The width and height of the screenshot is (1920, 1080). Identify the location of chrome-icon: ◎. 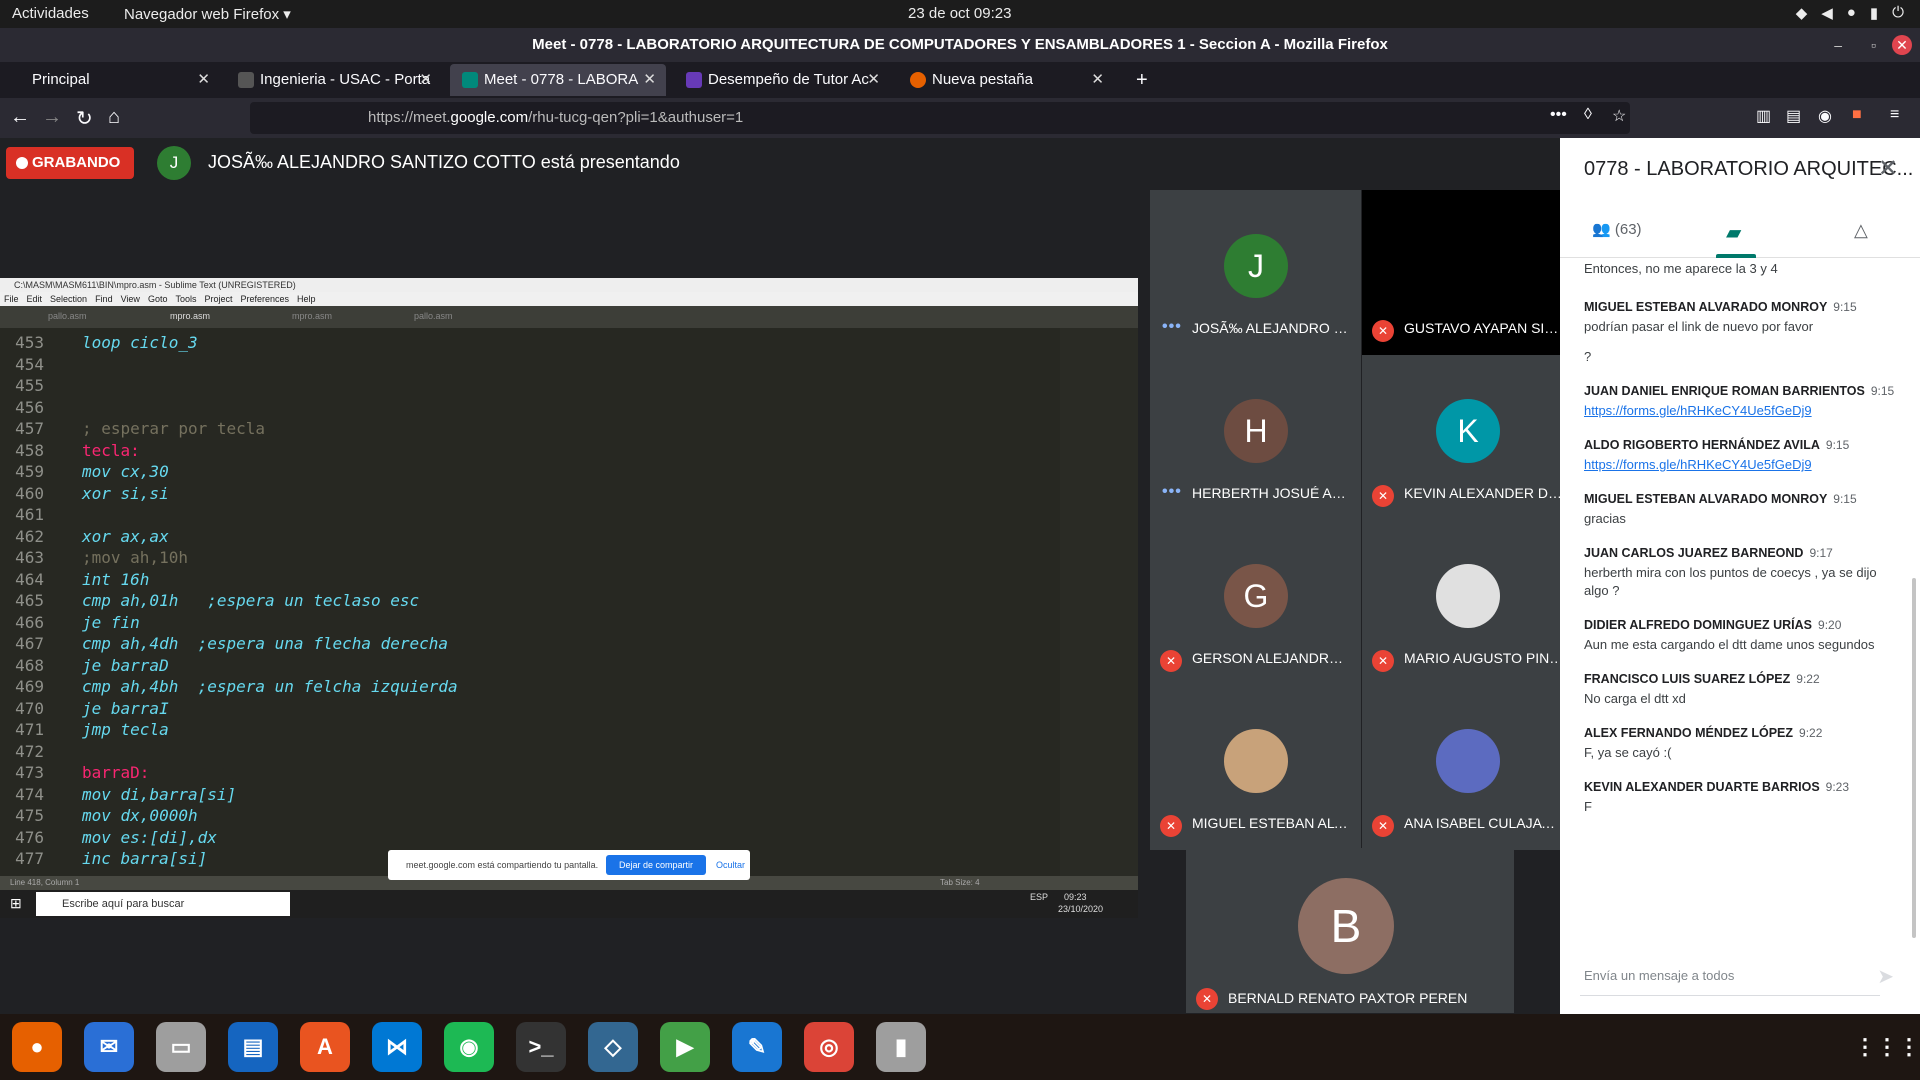
(829, 1047).